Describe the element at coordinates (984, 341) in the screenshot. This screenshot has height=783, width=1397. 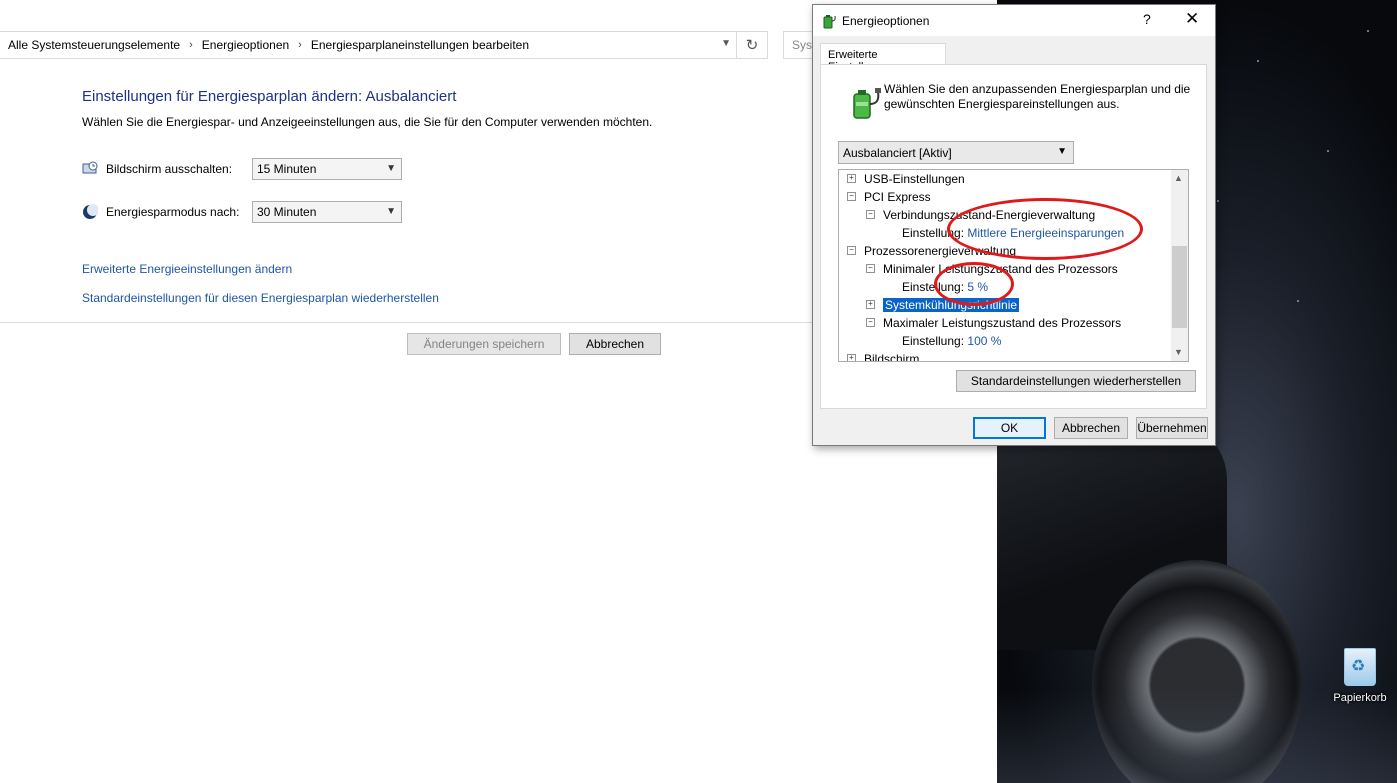
I see `setting-value: 100 %` at that location.